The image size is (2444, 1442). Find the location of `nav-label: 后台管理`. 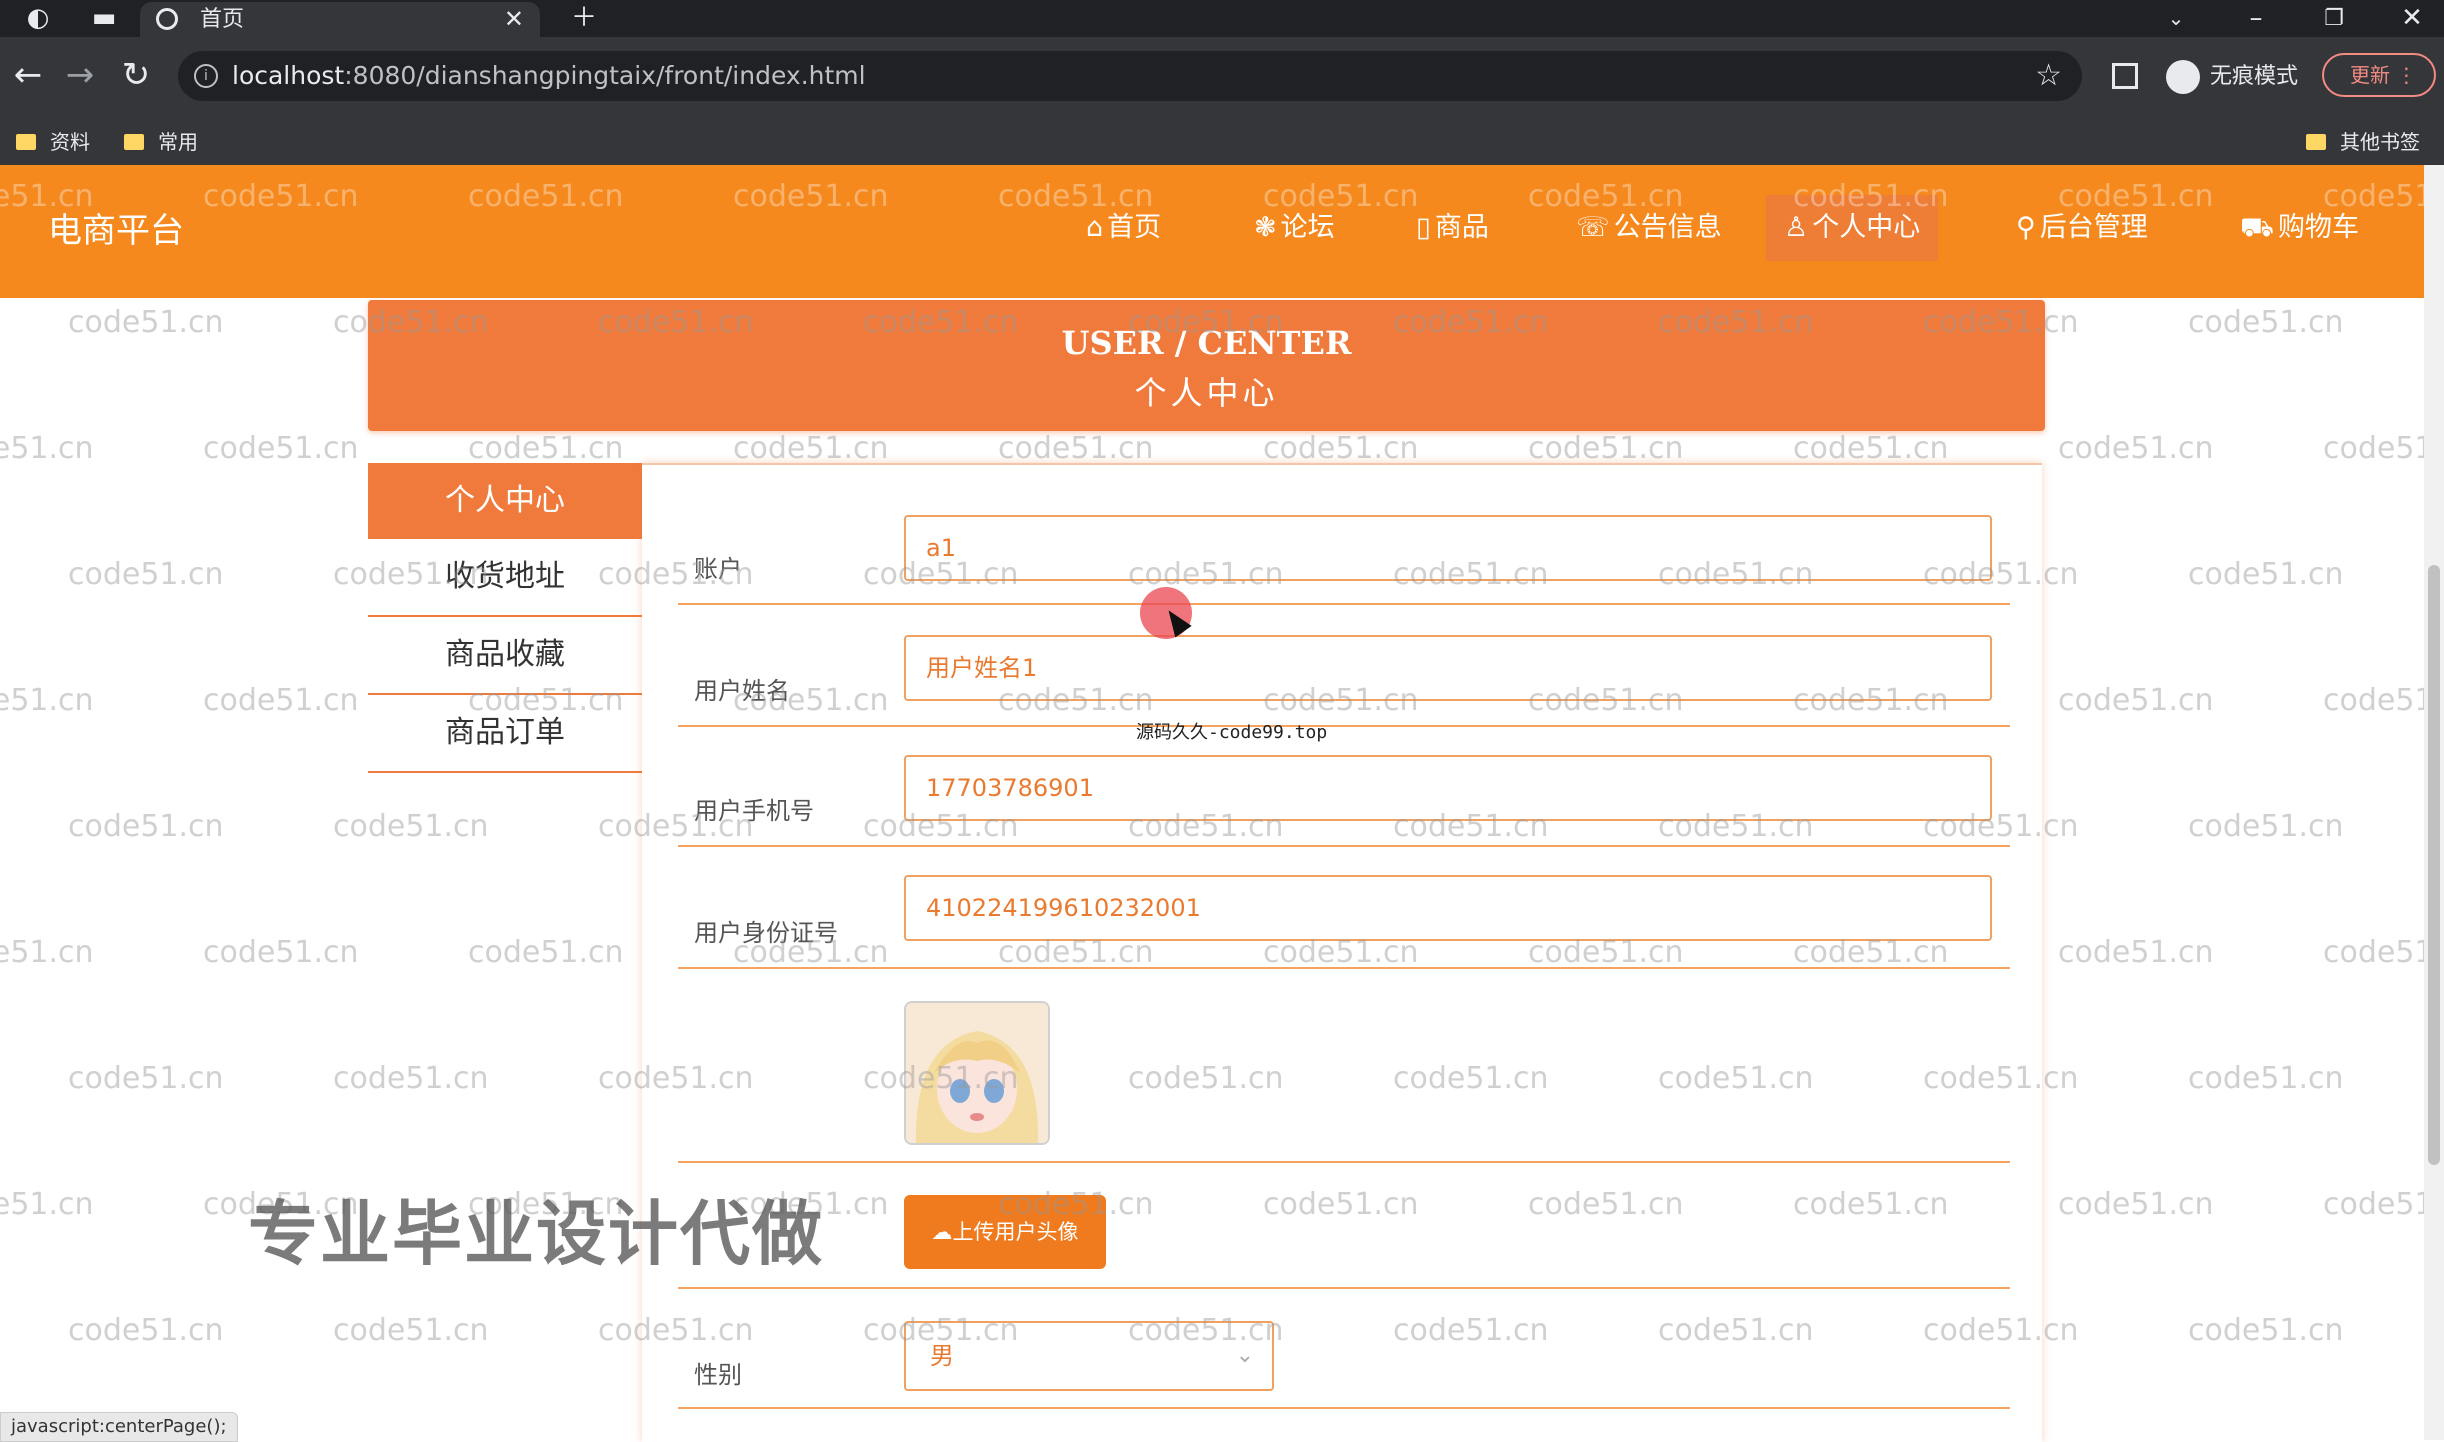

nav-label: 后台管理 is located at coordinates (2093, 227).